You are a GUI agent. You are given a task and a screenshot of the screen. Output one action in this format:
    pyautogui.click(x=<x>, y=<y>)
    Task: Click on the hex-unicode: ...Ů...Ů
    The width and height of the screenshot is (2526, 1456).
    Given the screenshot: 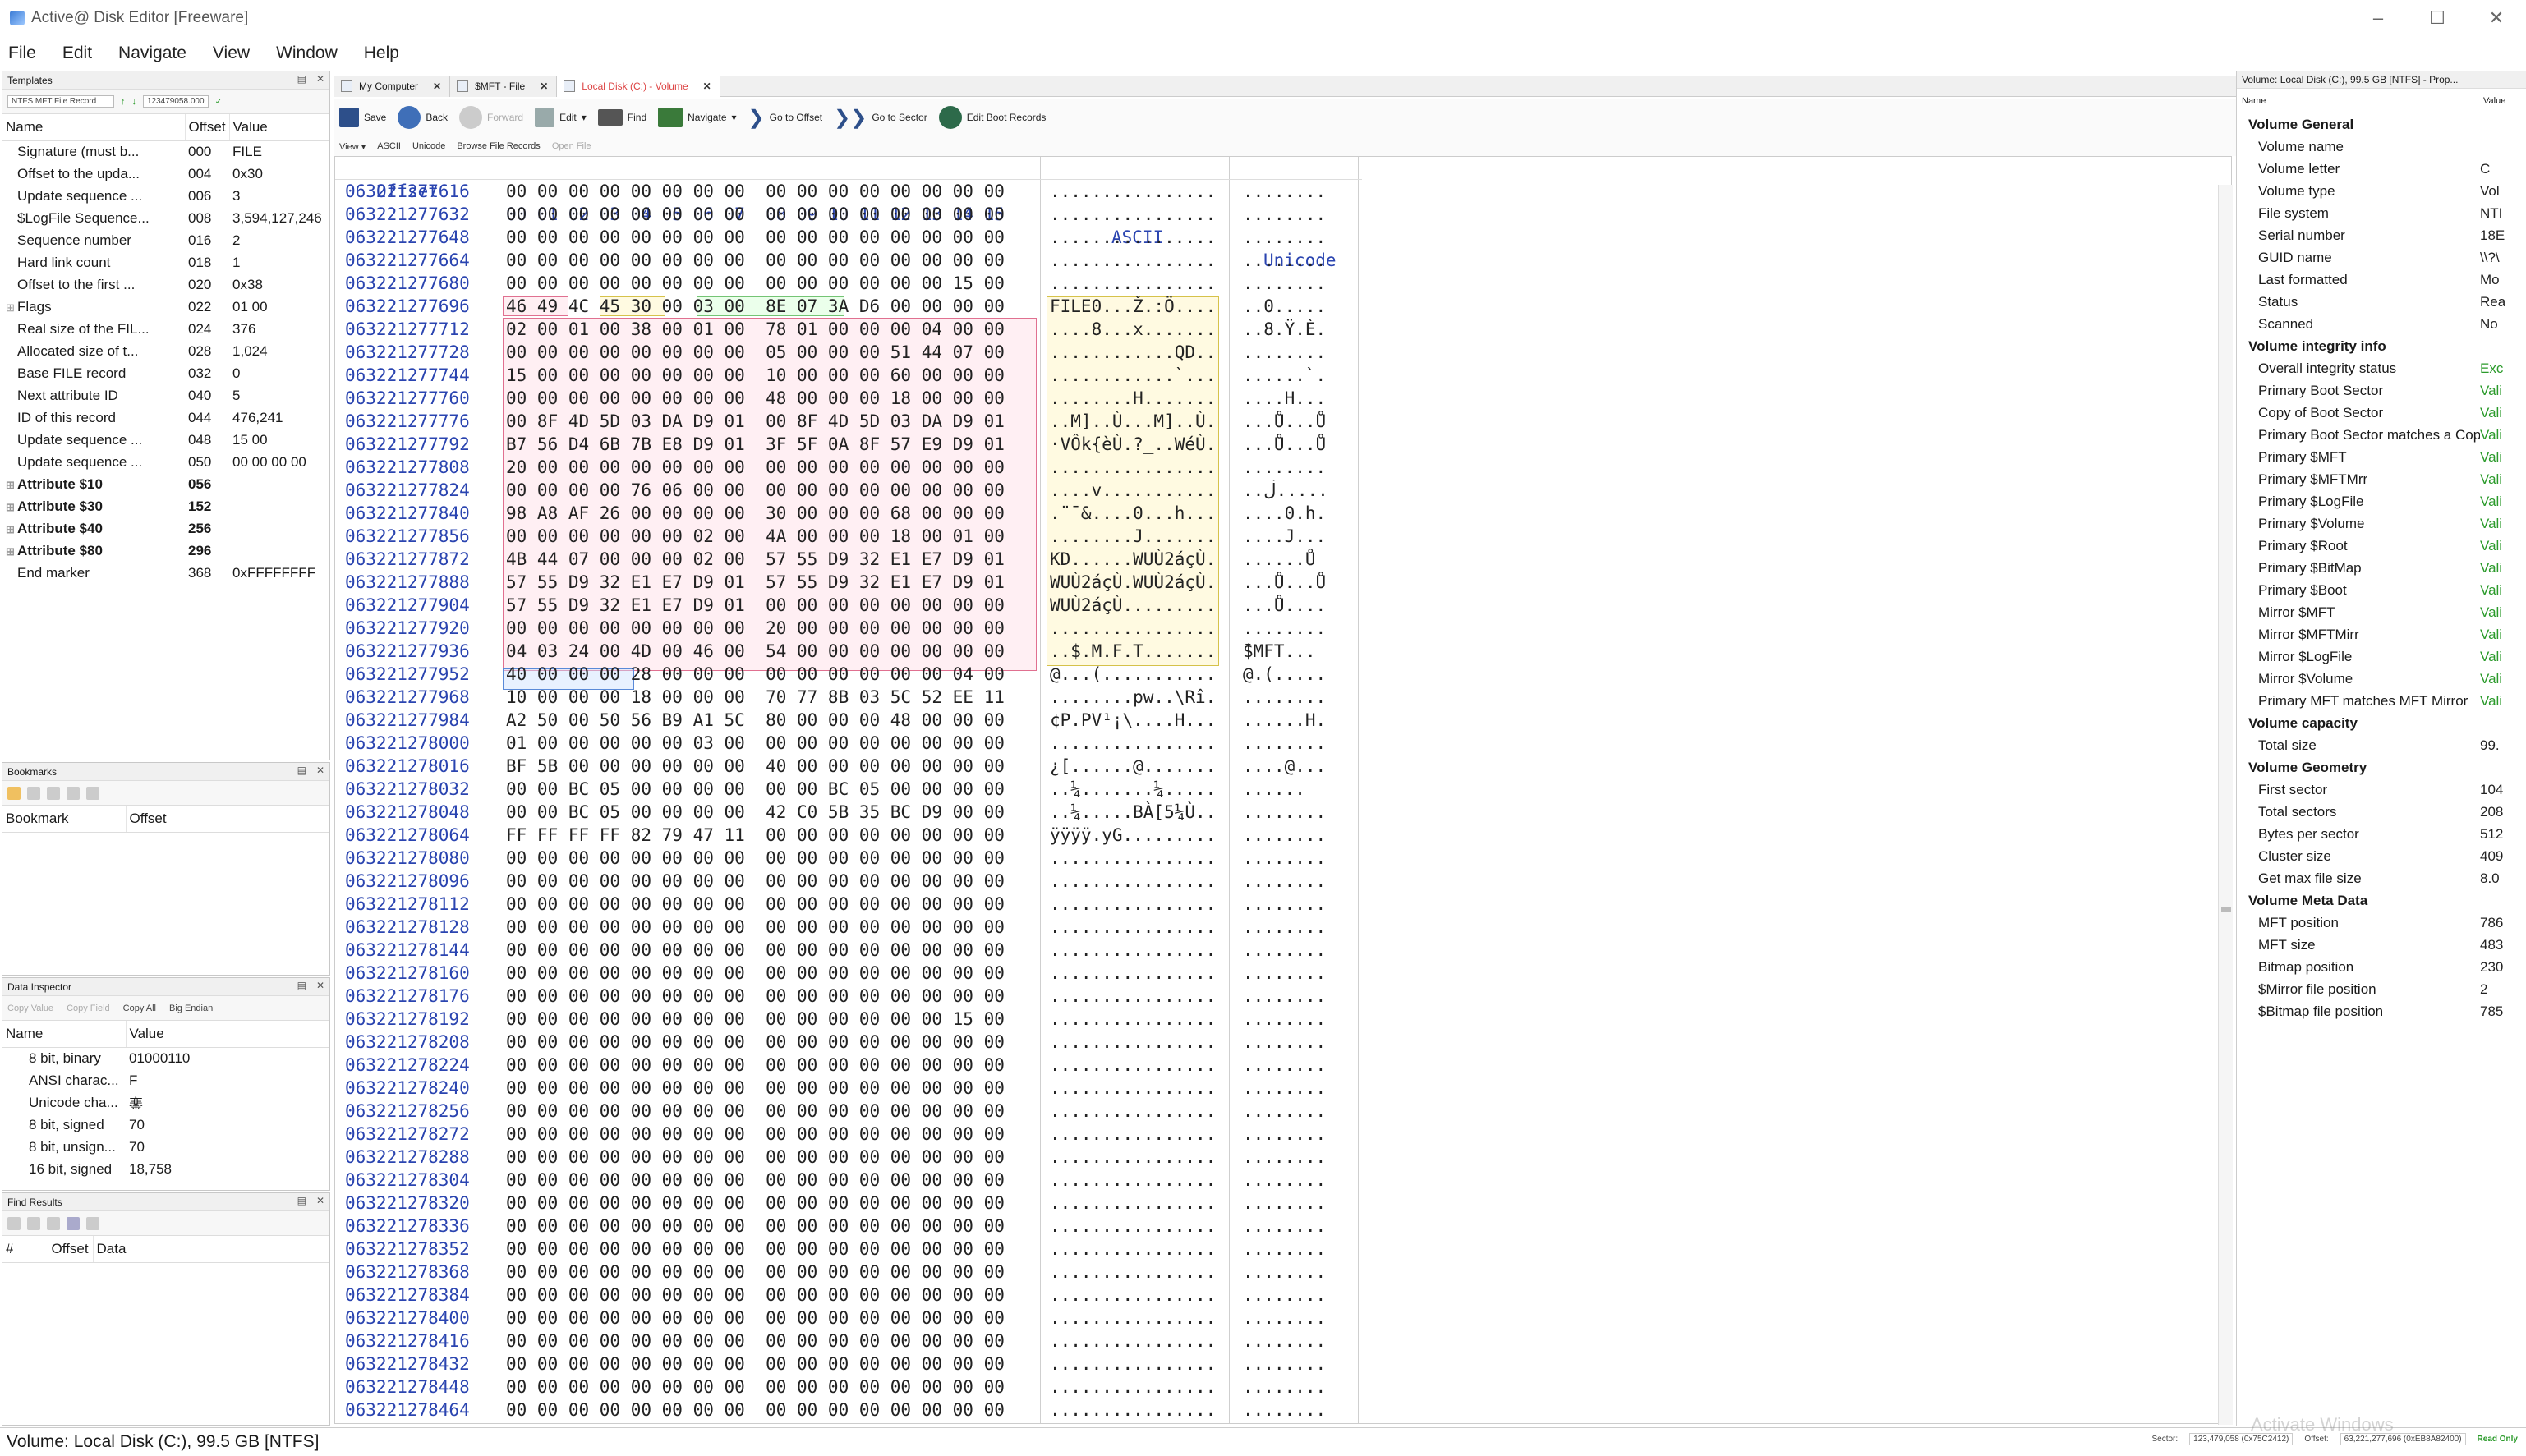 What is the action you would take?
    pyautogui.click(x=1284, y=582)
    